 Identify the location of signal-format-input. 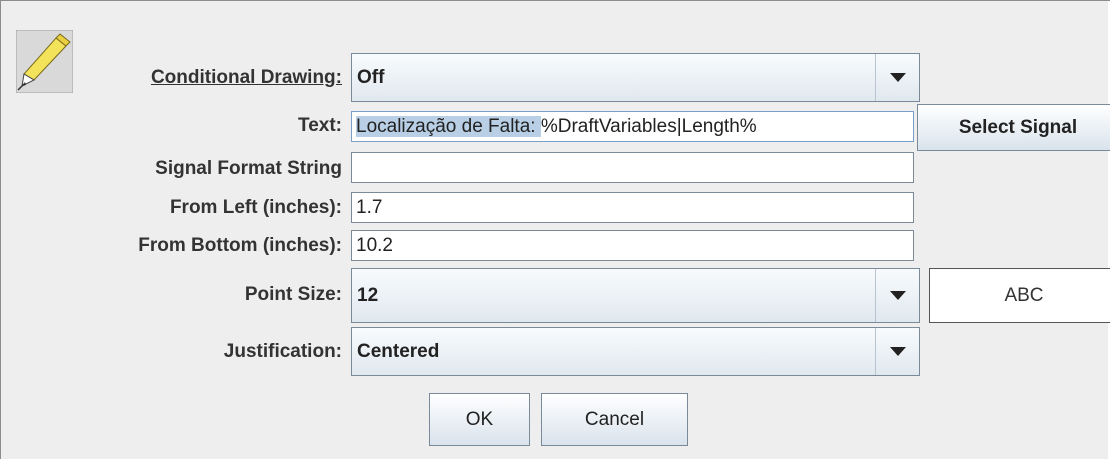
(632, 167).